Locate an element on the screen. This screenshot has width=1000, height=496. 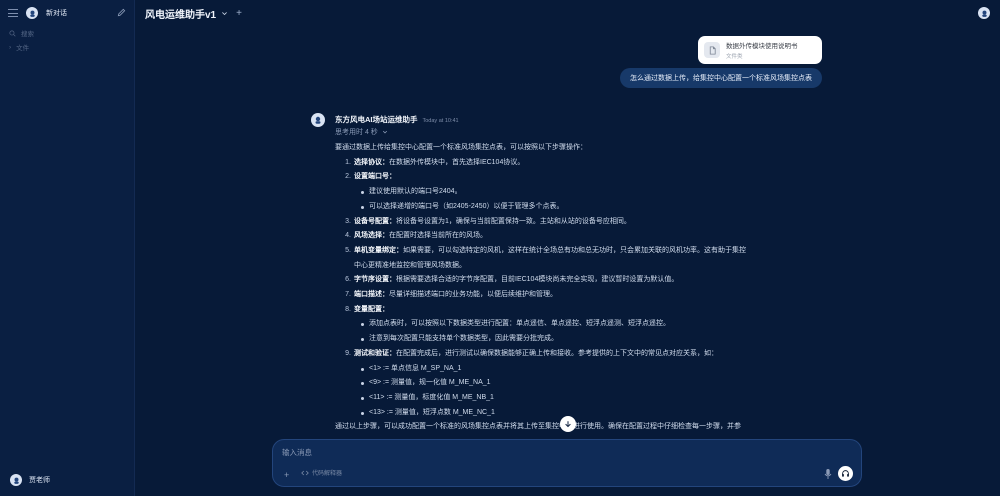
code-interpreter-toggle: 代码解释器 is located at coordinates (321, 472).